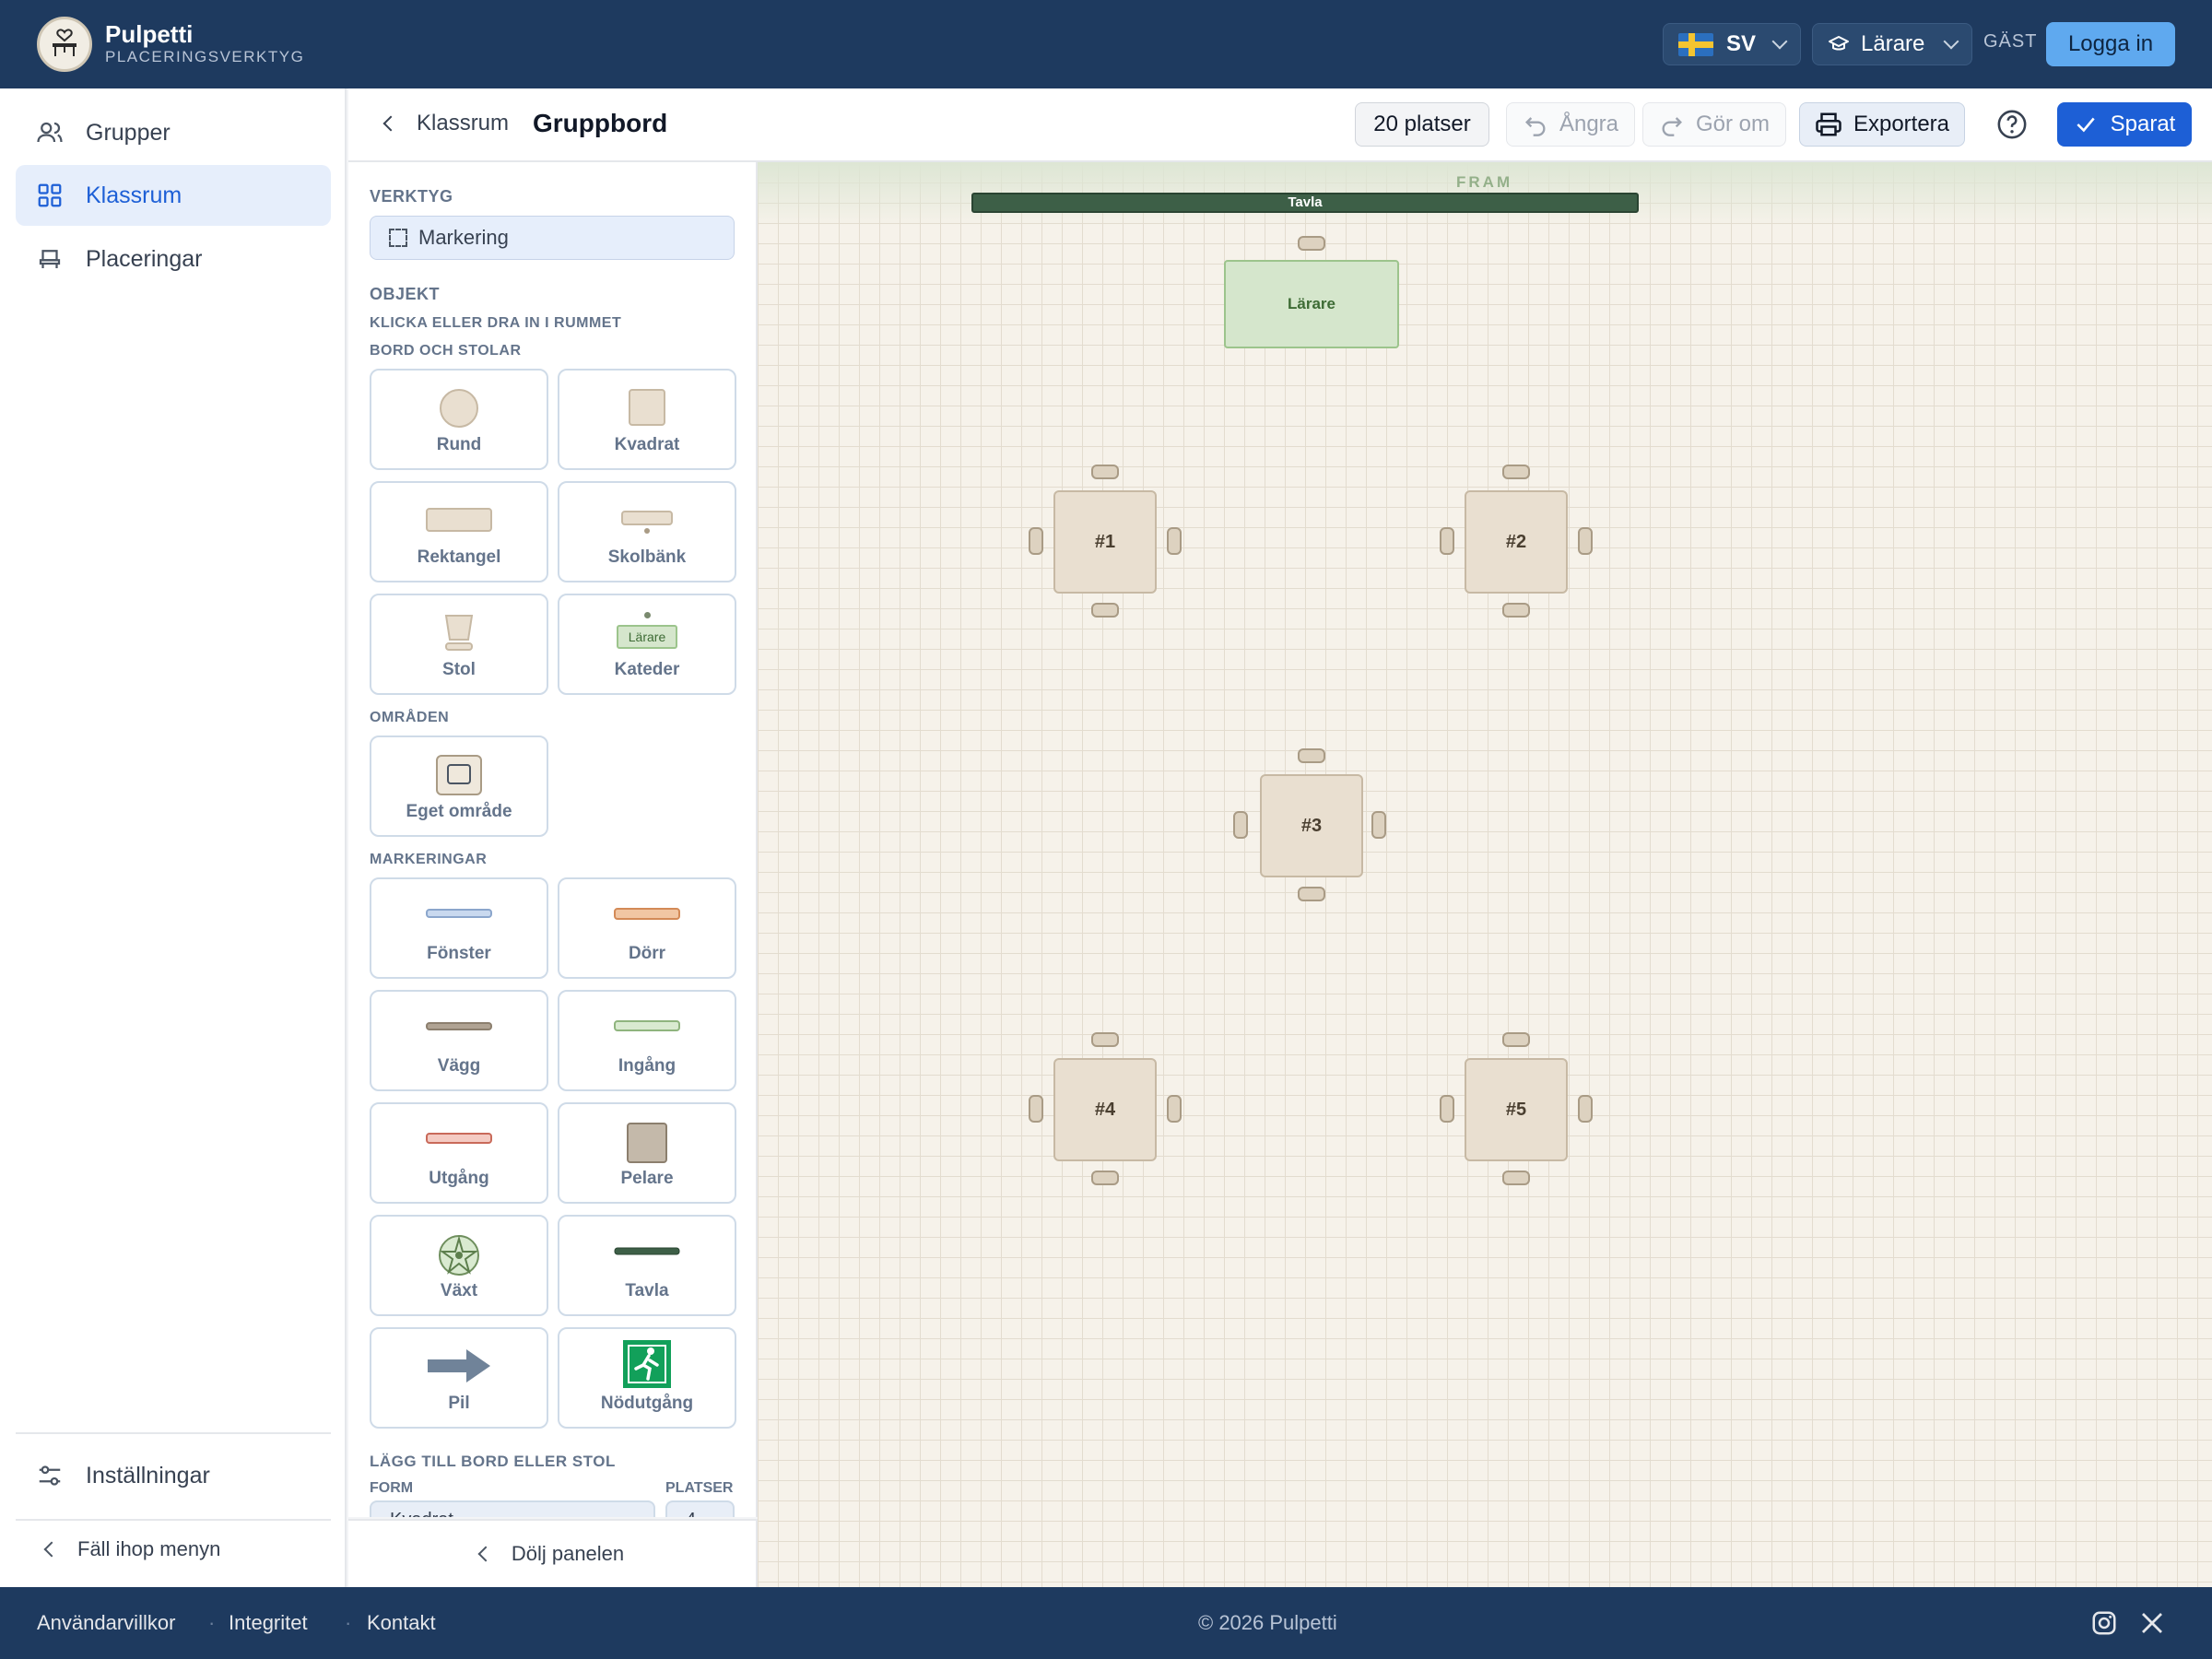  I want to click on terms-link: Användarvillkor, so click(106, 1623).